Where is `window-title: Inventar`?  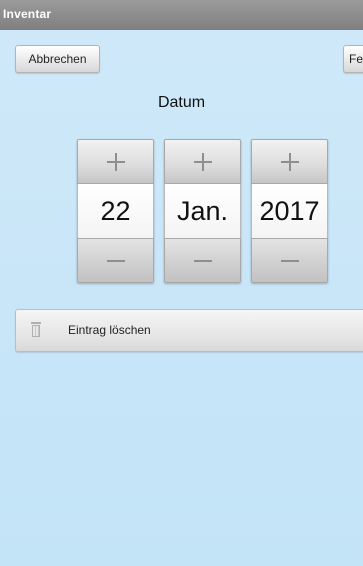
window-title: Inventar is located at coordinates (27, 14).